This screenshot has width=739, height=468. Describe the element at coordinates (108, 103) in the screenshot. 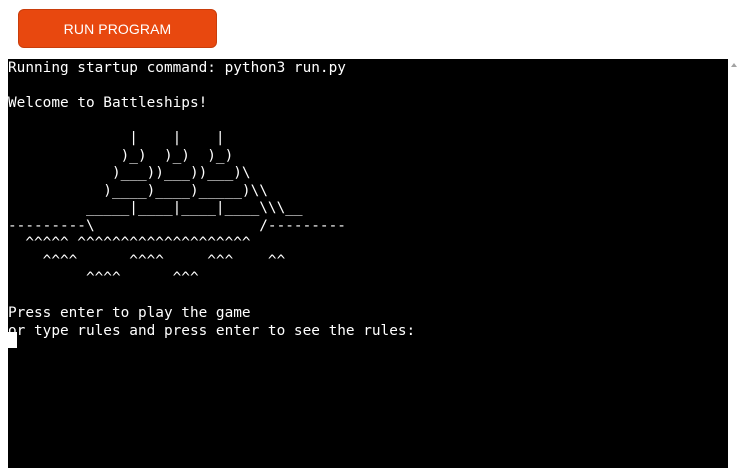

I see `terminal-line: Welcome to Battleships!` at that location.